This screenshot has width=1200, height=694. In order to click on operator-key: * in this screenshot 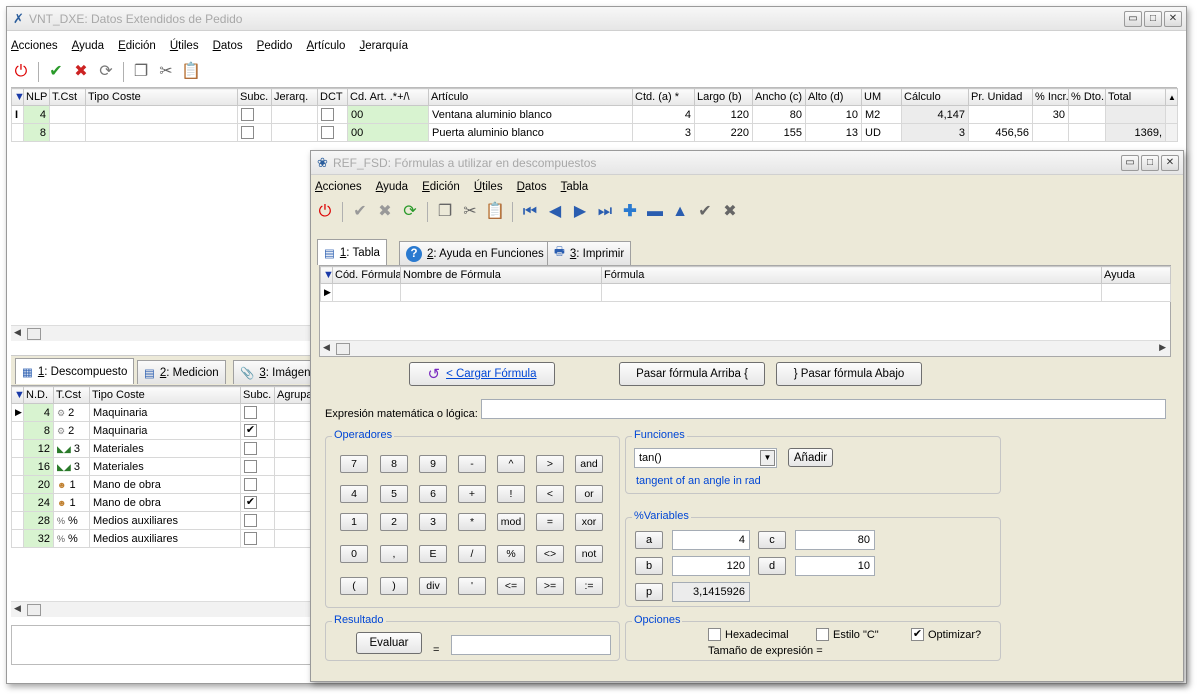, I will do `click(472, 522)`.